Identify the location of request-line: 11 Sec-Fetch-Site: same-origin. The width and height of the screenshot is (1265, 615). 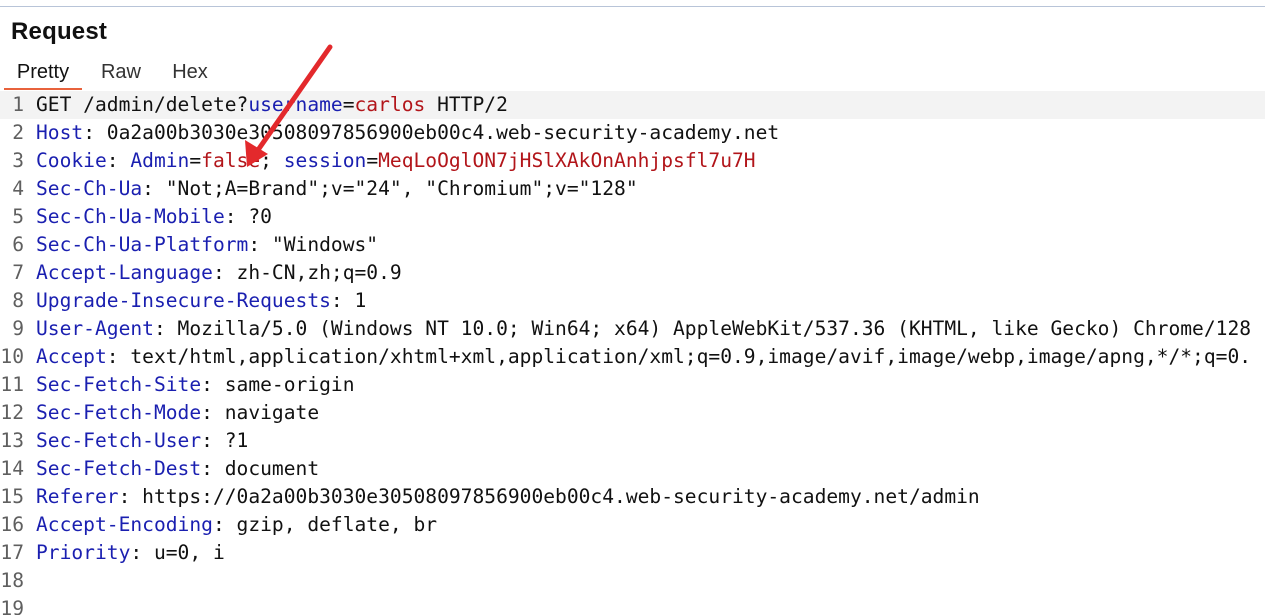
(632, 385).